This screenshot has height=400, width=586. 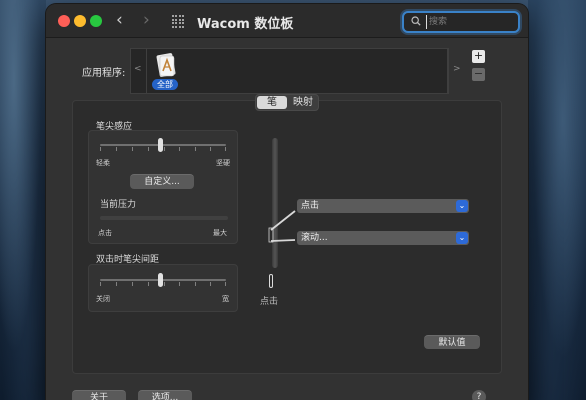 What do you see at coordinates (557, 200) in the screenshot?
I see `desktop-wallpaper-right` at bounding box center [557, 200].